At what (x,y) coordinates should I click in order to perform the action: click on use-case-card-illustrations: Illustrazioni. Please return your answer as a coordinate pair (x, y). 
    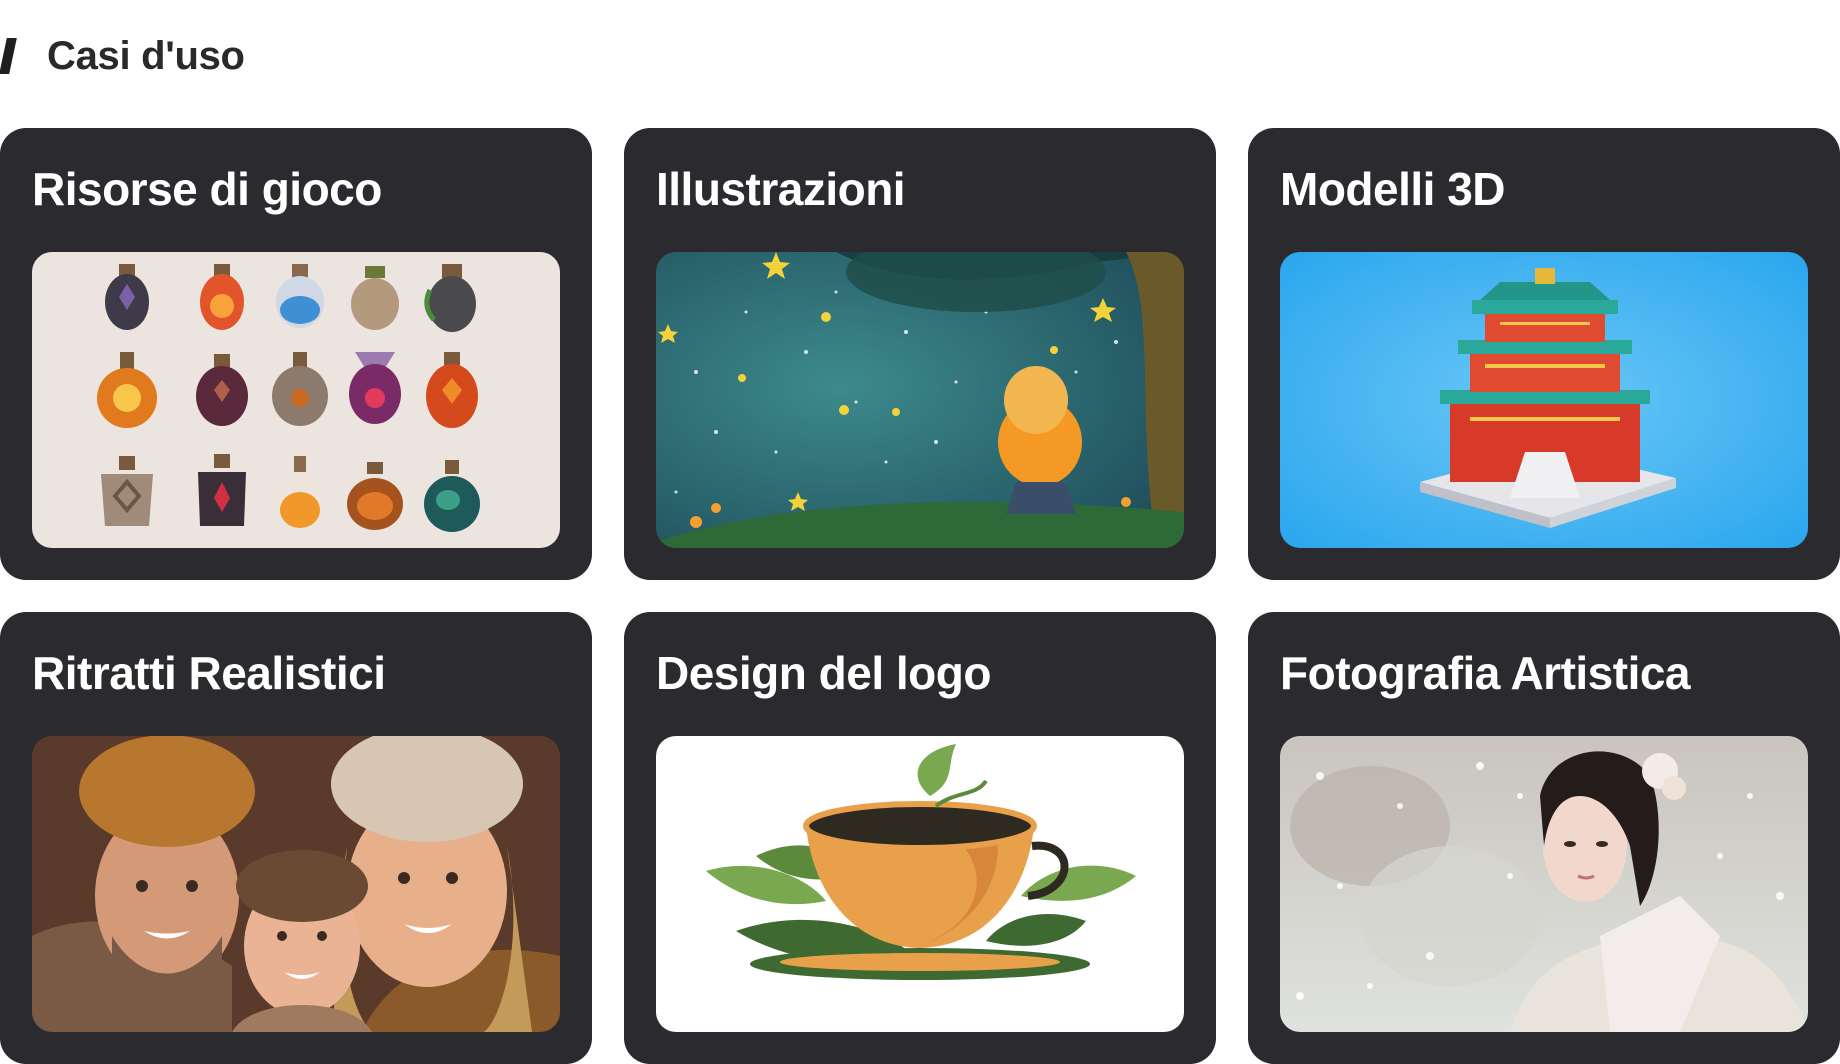
    Looking at the image, I should click on (920, 354).